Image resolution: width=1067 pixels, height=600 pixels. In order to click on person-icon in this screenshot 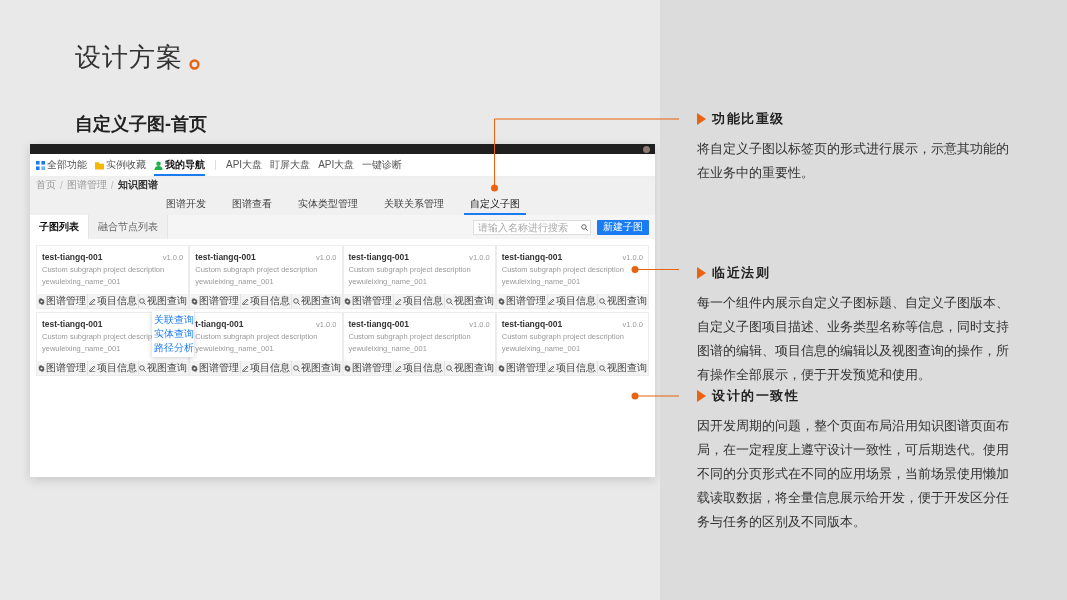, I will do `click(158, 165)`.